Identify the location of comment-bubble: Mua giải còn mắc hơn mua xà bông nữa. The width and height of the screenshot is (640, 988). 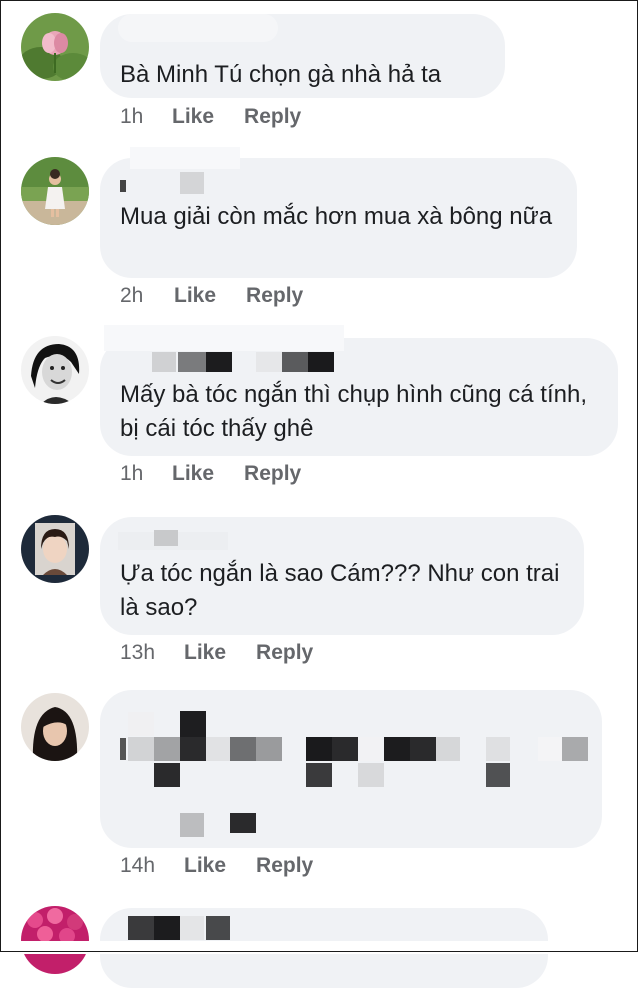
(338, 218).